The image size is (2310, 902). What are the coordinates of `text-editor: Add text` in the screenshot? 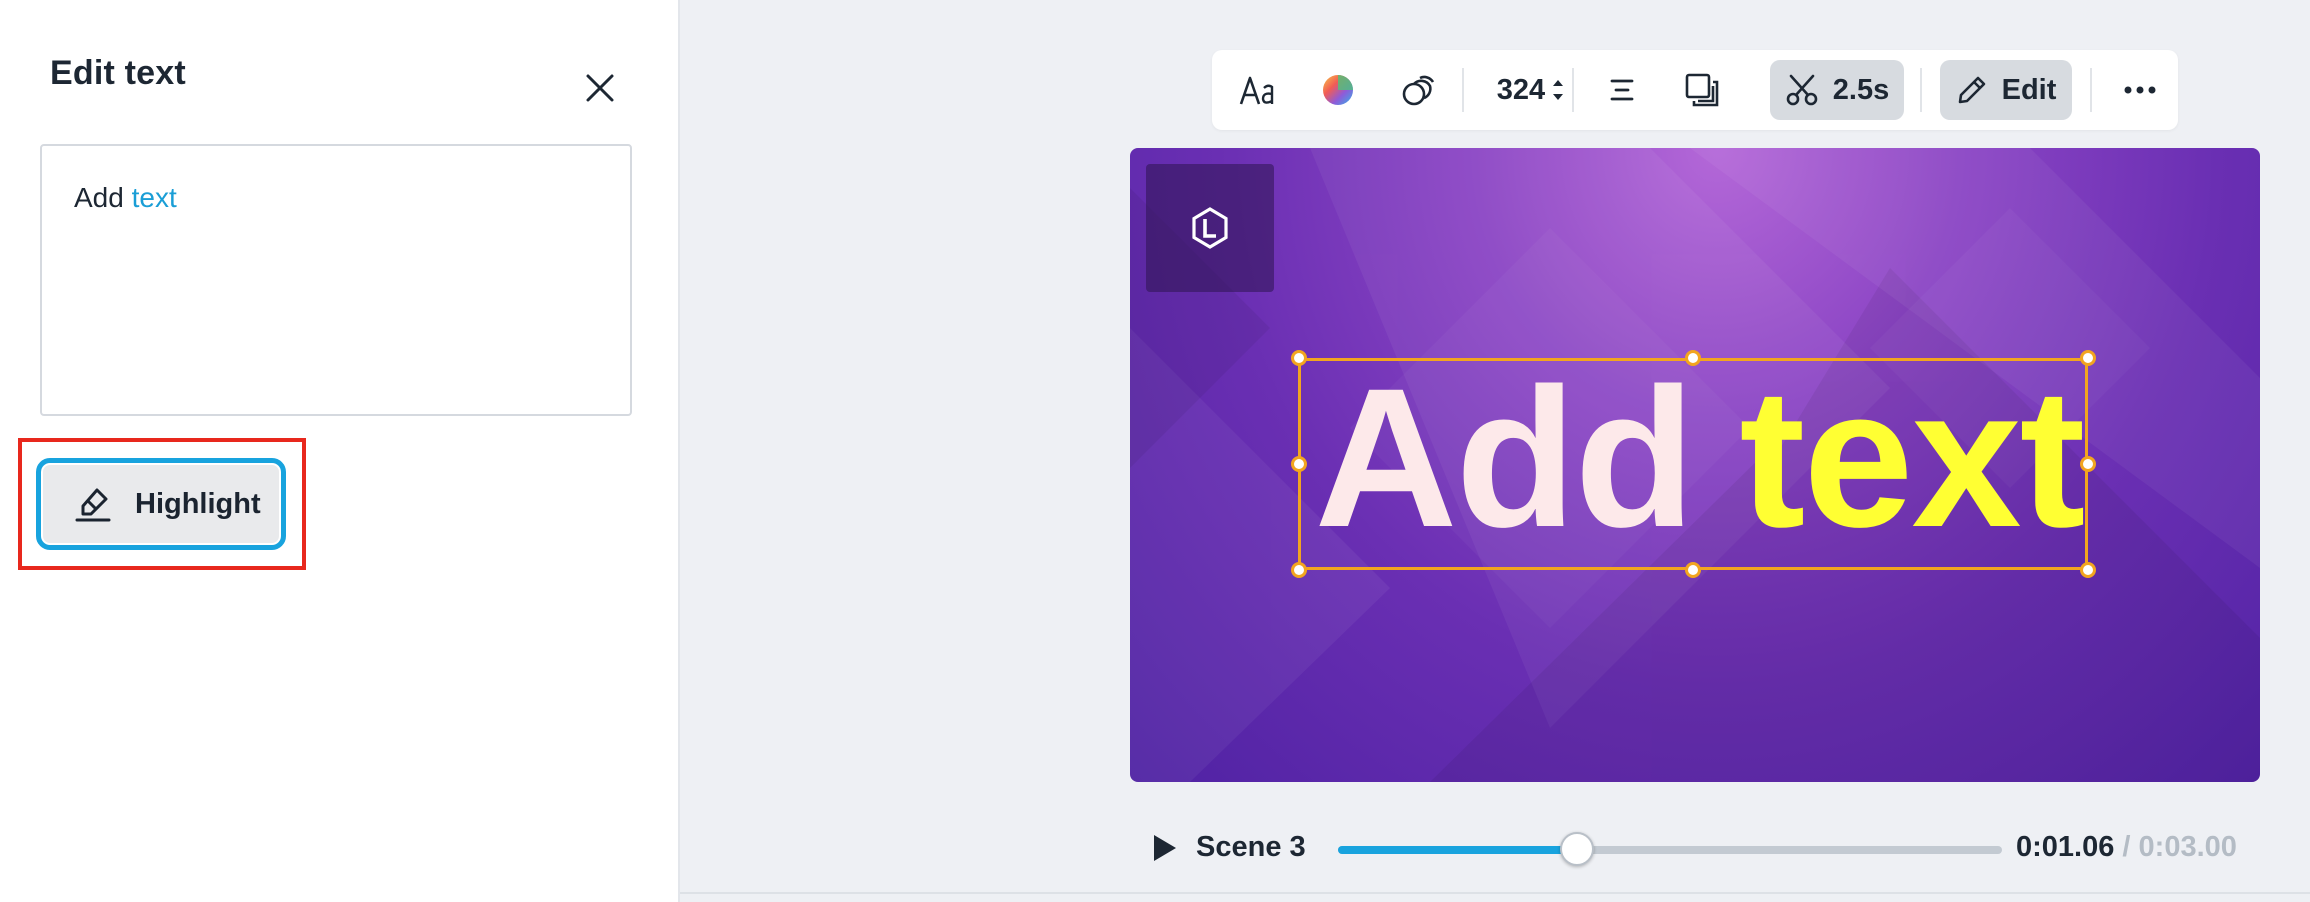 It's located at (336, 280).